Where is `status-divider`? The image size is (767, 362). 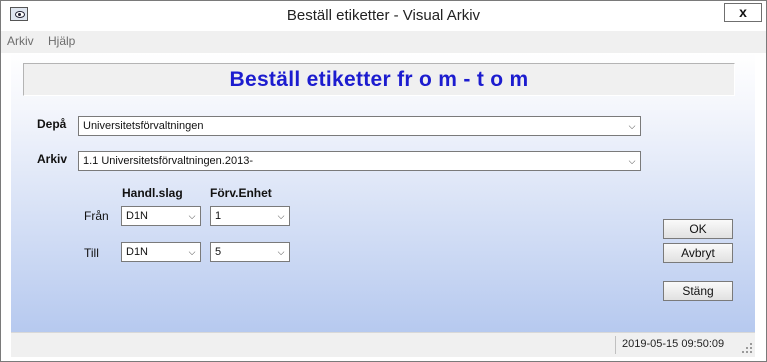
status-divider is located at coordinates (615, 345).